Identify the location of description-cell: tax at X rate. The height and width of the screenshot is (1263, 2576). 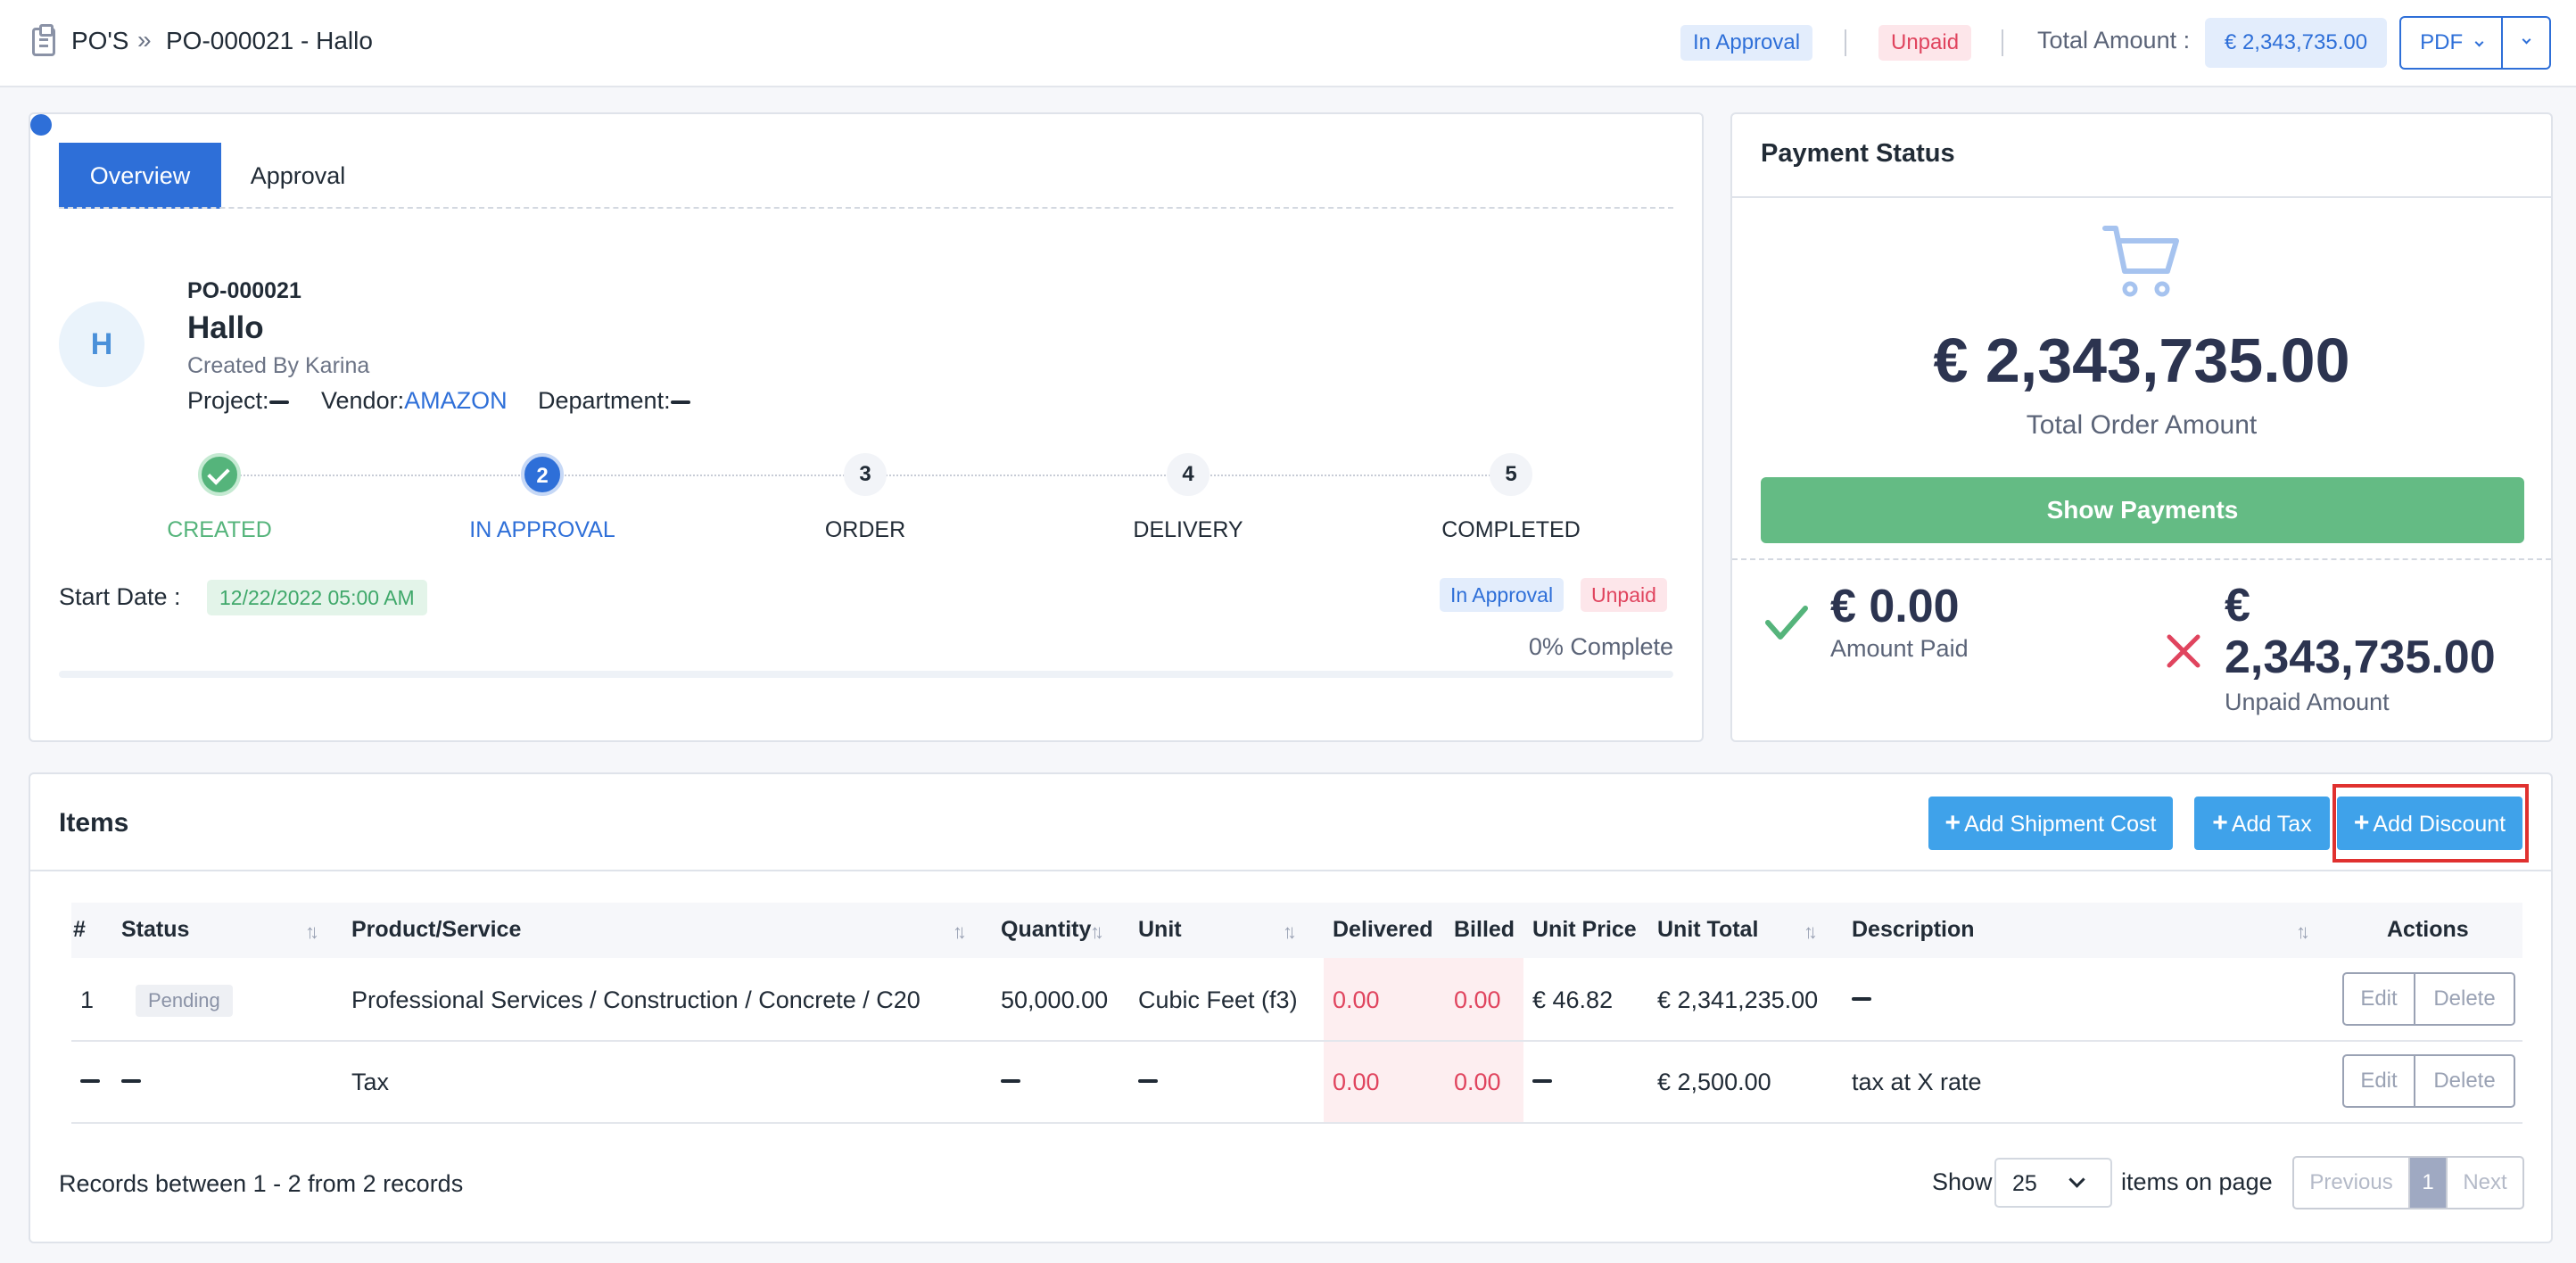
(1917, 1082).